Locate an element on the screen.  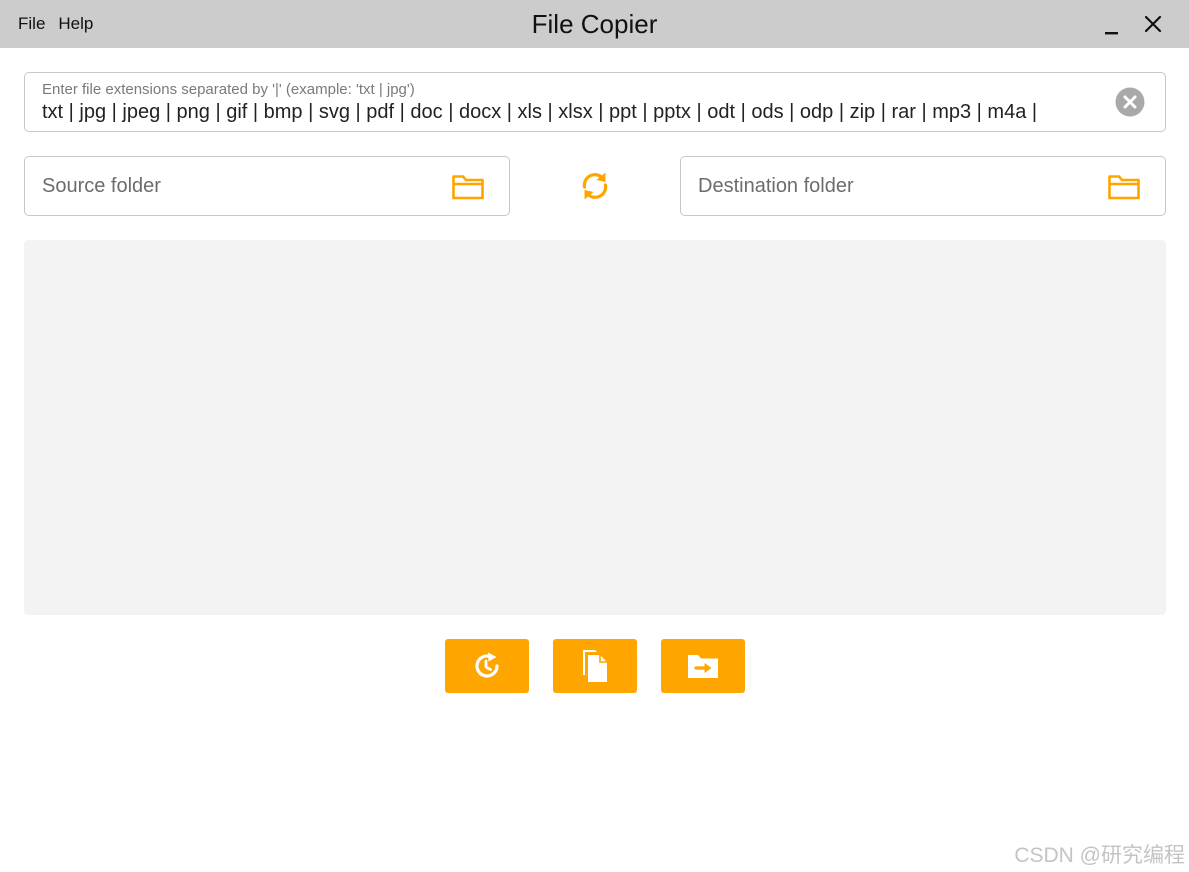
history-button is located at coordinates (487, 666).